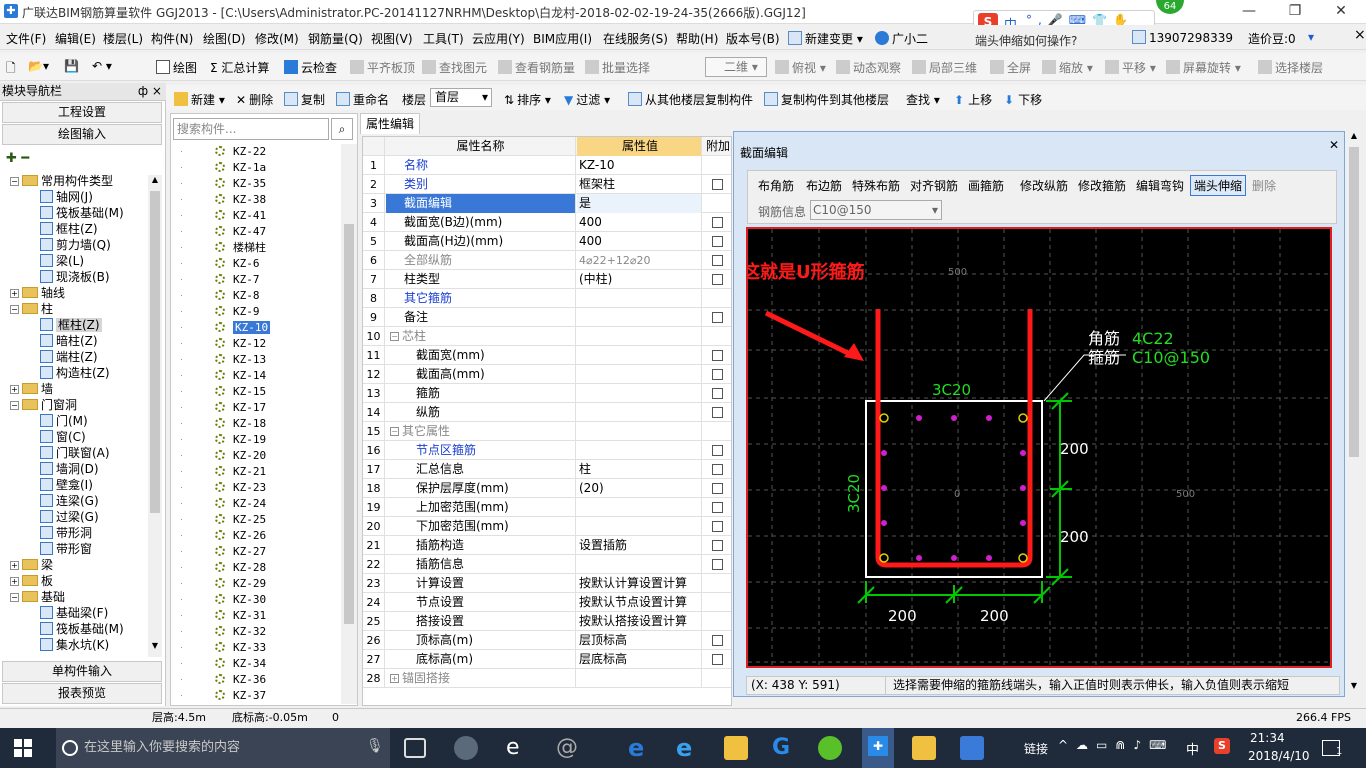 Image resolution: width=1366 pixels, height=768 pixels. Describe the element at coordinates (304, 99) in the screenshot. I see `copy-button: 复制` at that location.